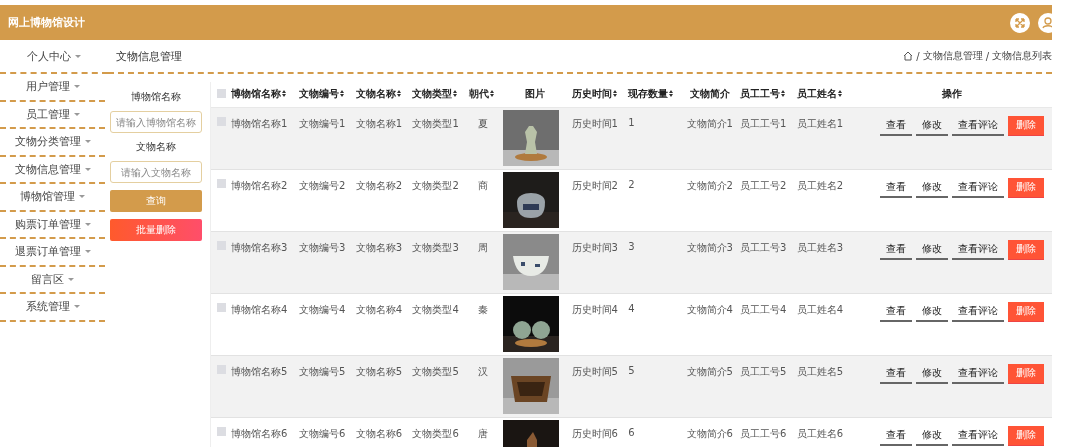 The image size is (1065, 447). What do you see at coordinates (439, 94) in the screenshot?
I see `column-header: 文物类型` at bounding box center [439, 94].